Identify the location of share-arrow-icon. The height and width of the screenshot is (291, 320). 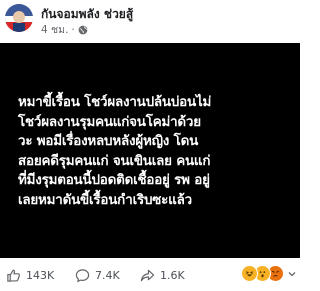
(147, 275).